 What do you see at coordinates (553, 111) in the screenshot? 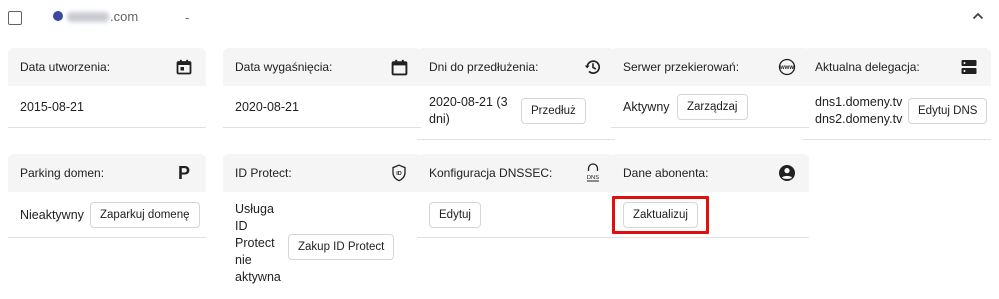
I see `renew-button: Przedłuż` at bounding box center [553, 111].